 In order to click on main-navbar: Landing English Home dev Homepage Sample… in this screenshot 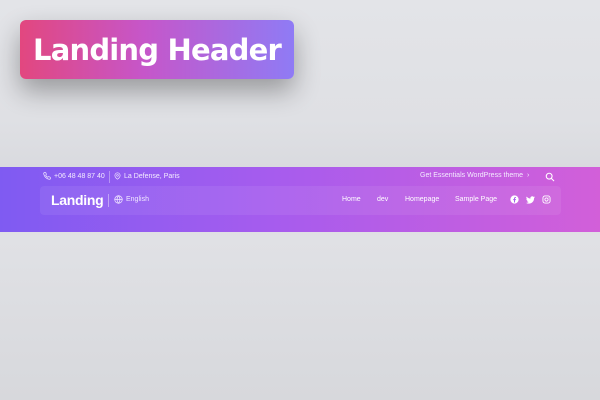, I will do `click(300, 200)`.